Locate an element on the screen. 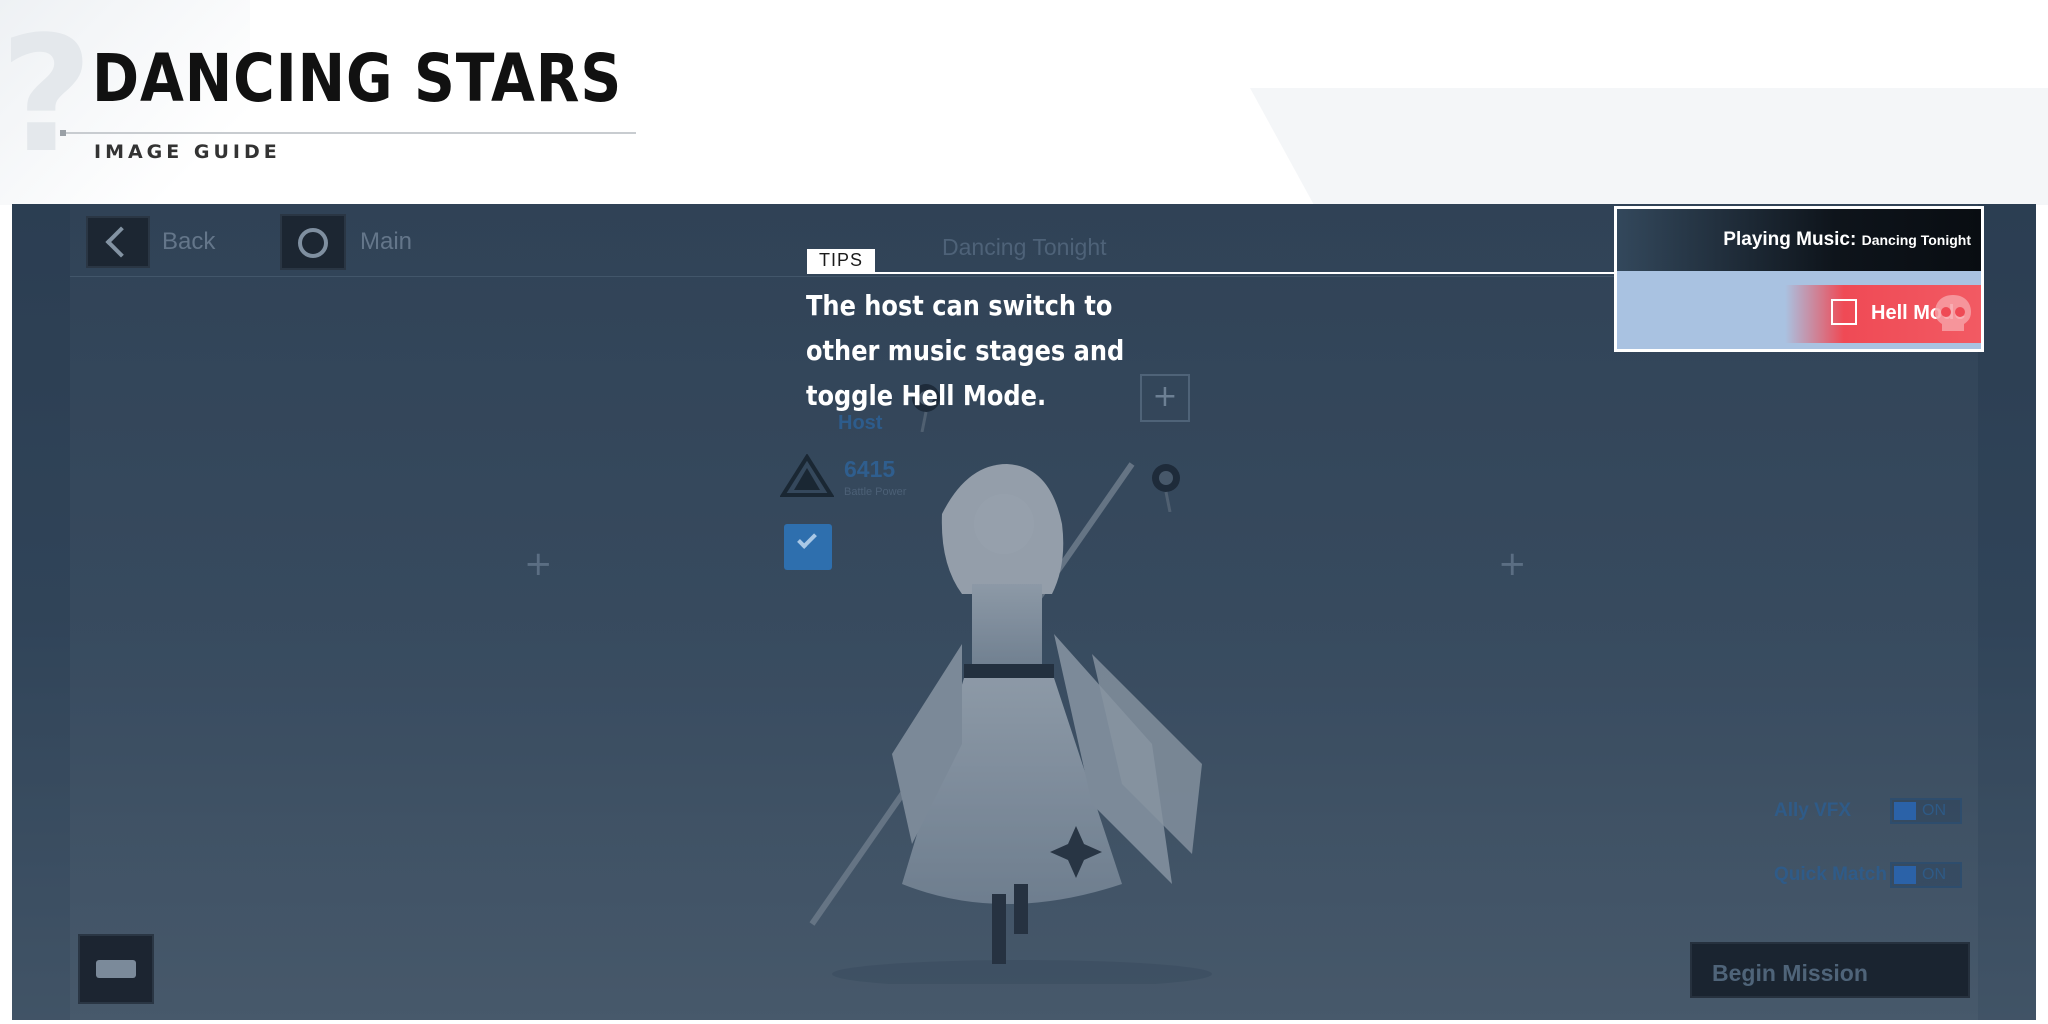 The height and width of the screenshot is (1024, 2048). hell-mode-toggle: Hell Mode is located at coordinates (1883, 314).